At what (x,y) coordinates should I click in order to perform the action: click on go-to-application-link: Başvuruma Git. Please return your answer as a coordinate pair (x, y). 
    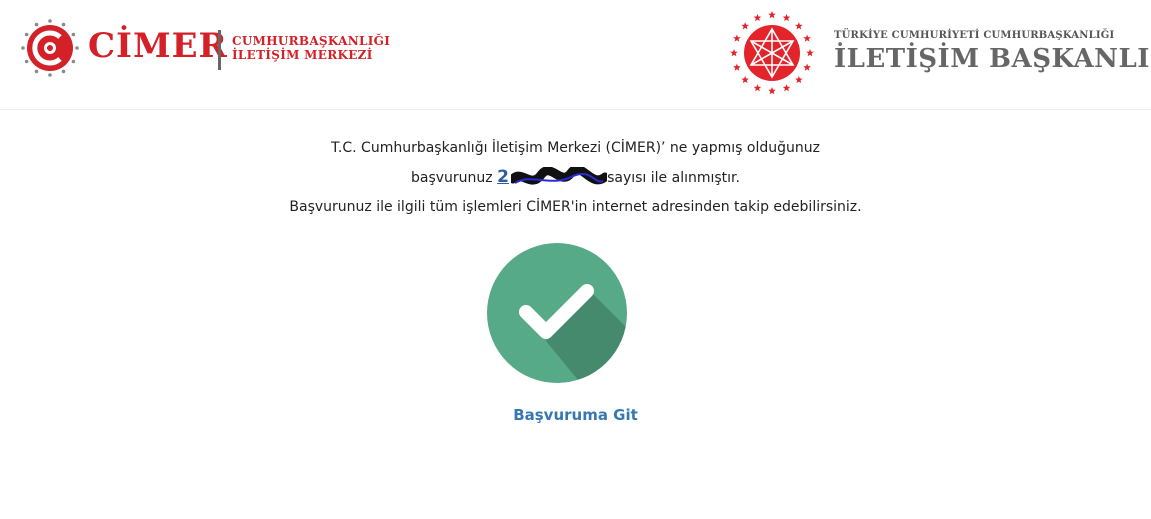
    Looking at the image, I should click on (575, 415).